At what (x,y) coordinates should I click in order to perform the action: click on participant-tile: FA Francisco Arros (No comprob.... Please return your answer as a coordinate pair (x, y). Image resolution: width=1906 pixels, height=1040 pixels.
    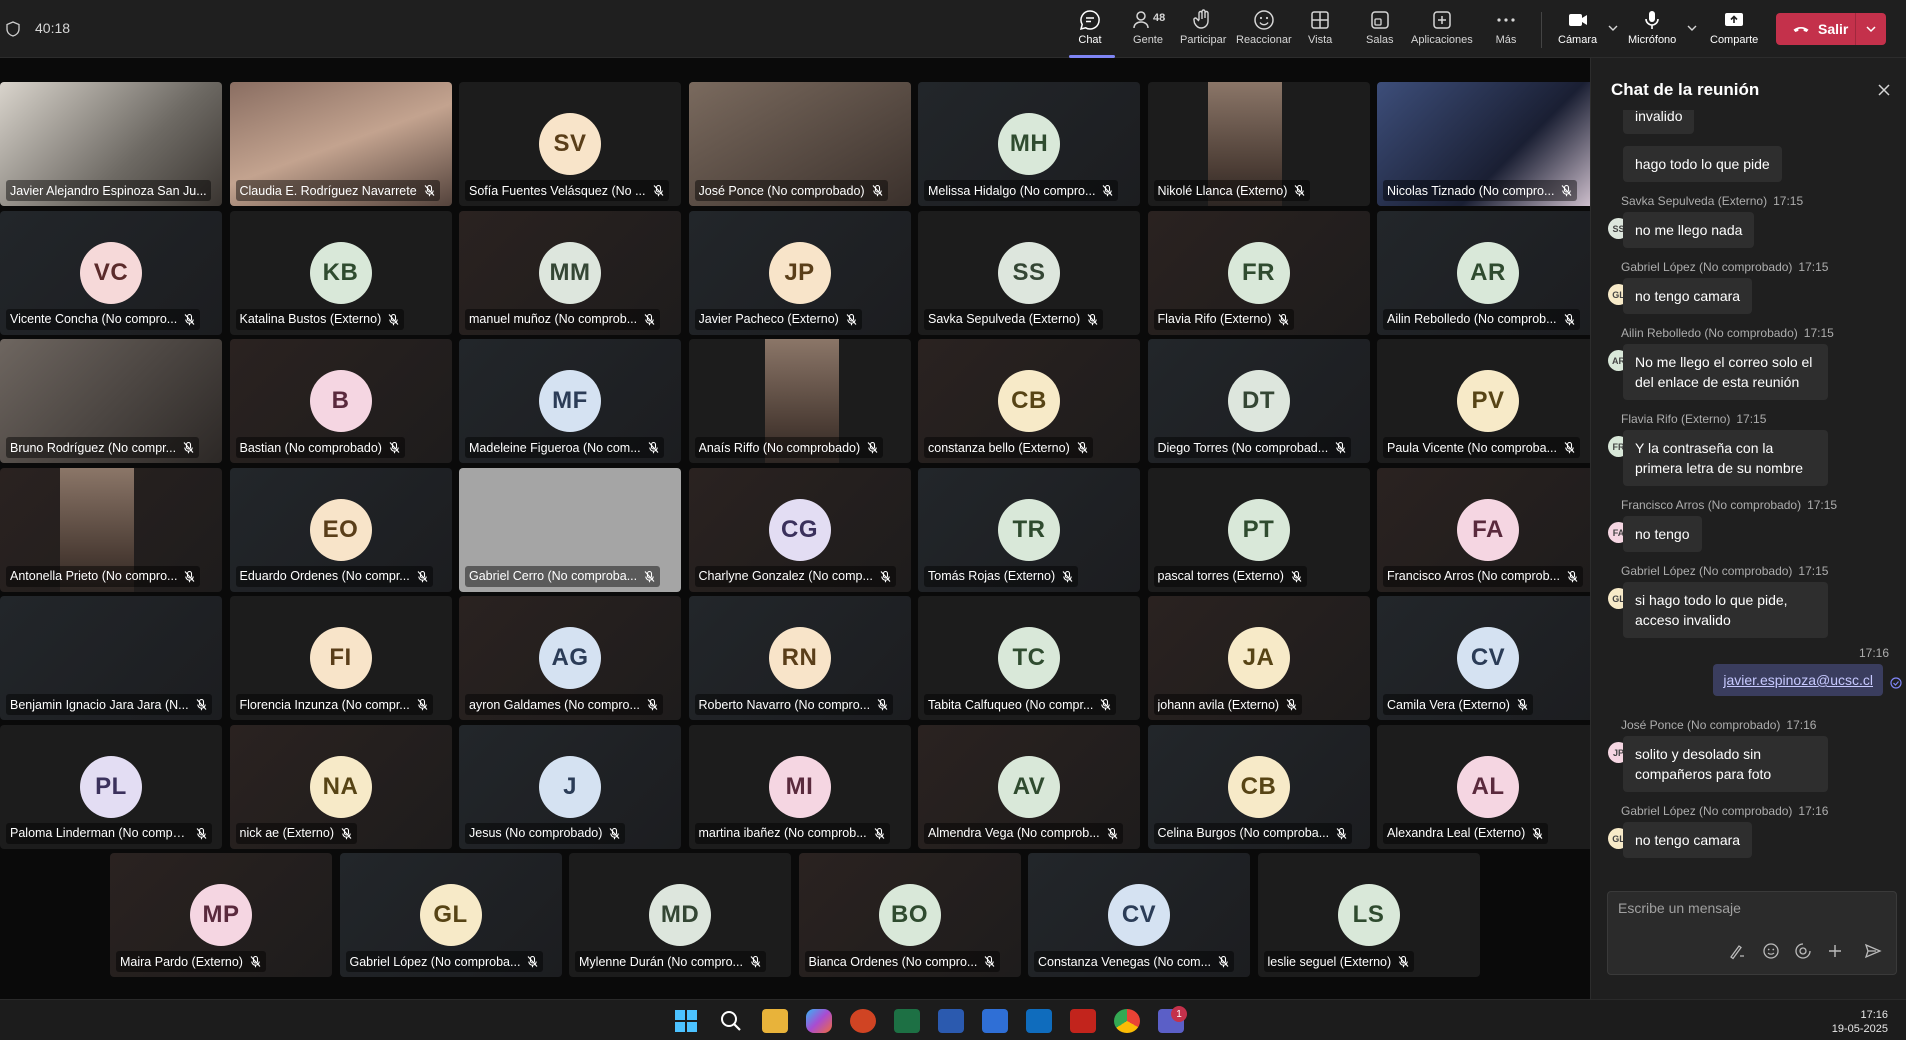
    Looking at the image, I should click on (1488, 529).